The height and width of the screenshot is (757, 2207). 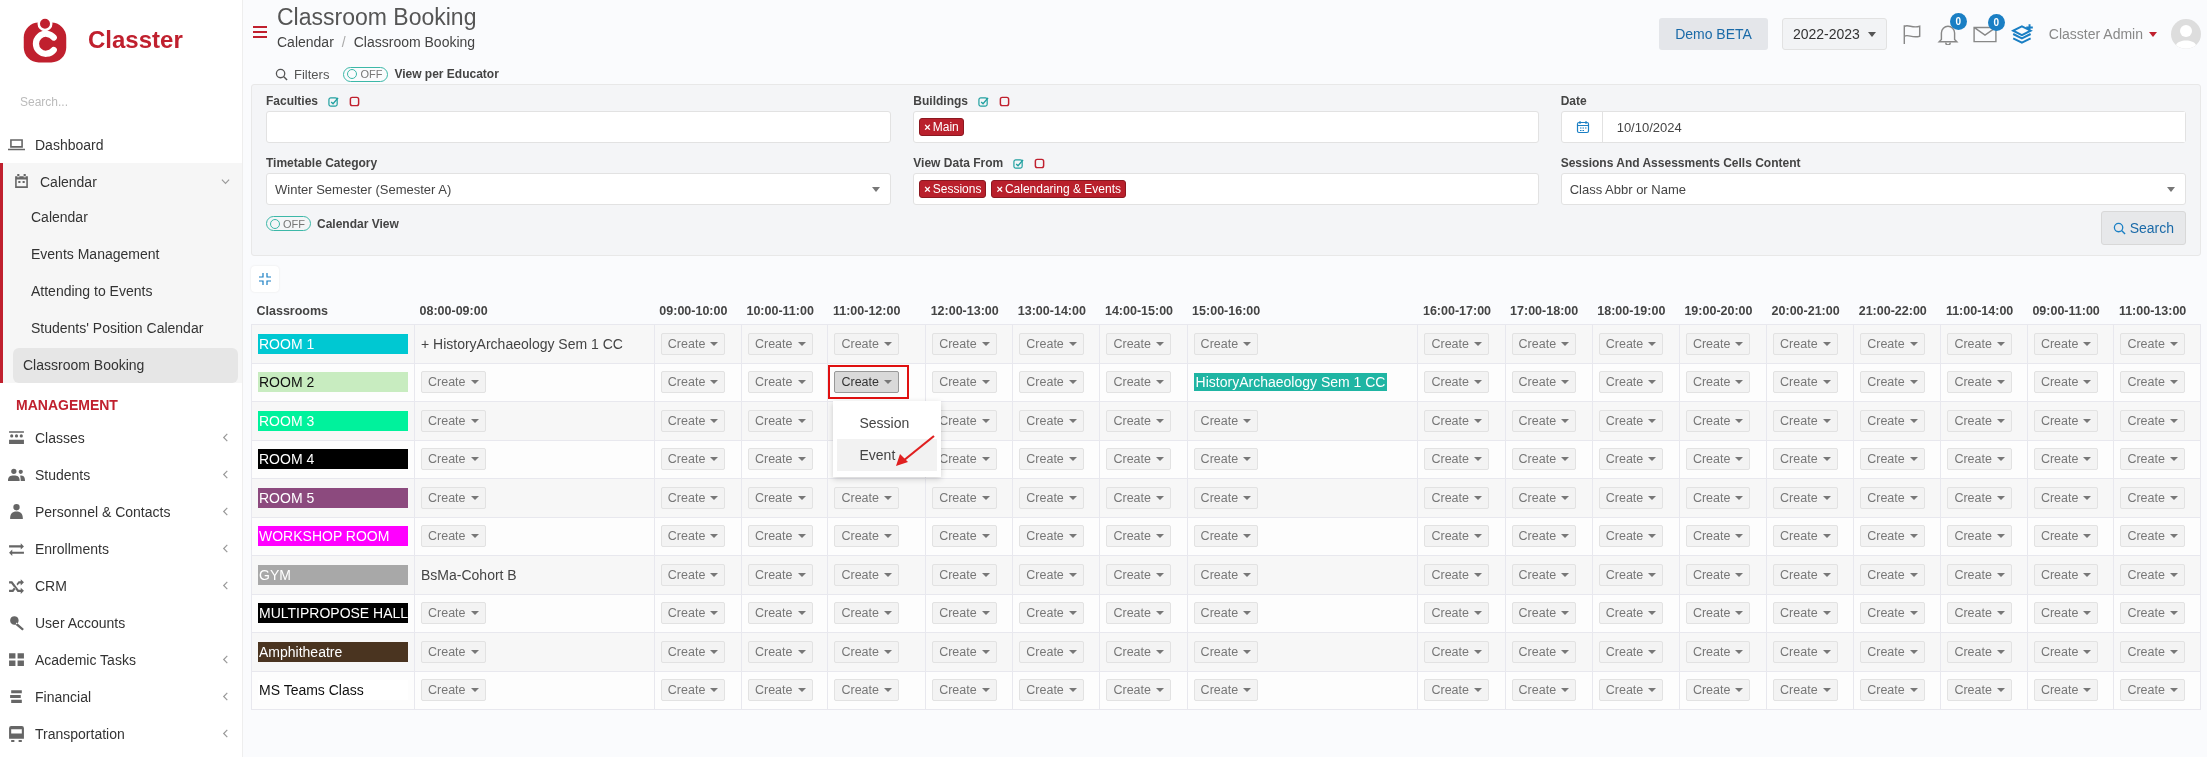 I want to click on breadcrumb-item: Classroom Booking, so click(x=414, y=42).